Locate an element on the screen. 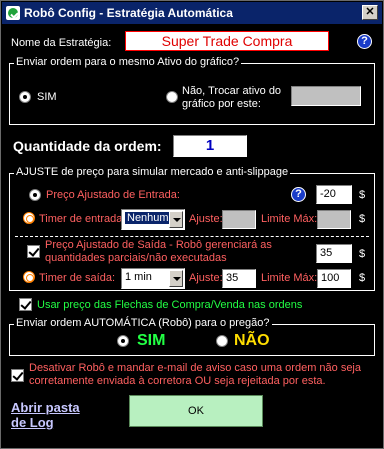 The width and height of the screenshot is (384, 449). slippage-divider is located at coordinates (192, 236).